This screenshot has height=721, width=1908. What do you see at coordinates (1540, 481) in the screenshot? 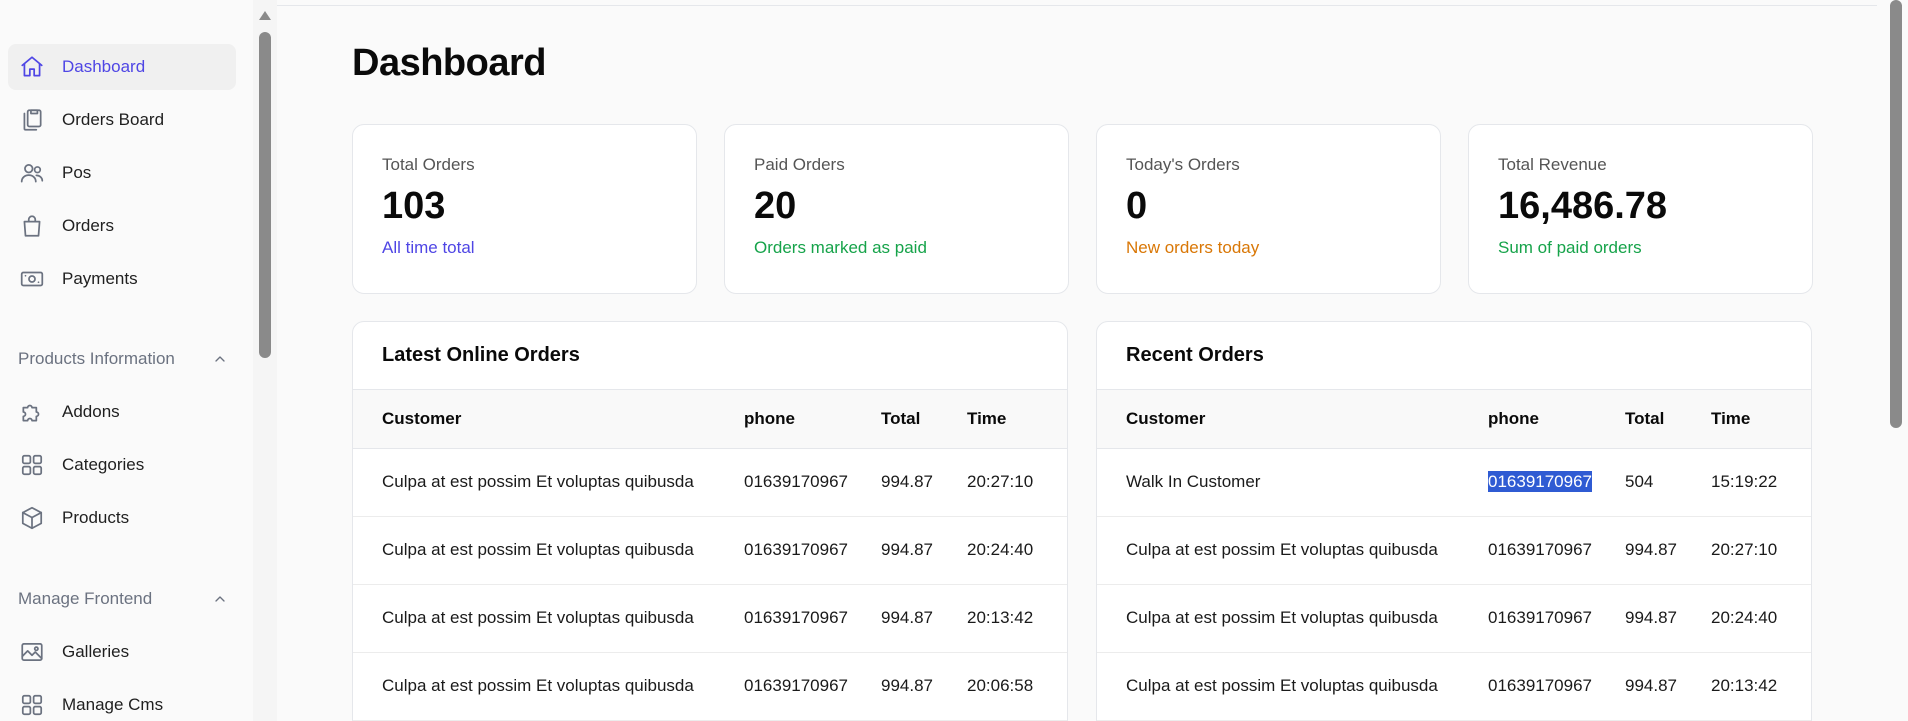
I see `selected-text: 01639170967` at bounding box center [1540, 481].